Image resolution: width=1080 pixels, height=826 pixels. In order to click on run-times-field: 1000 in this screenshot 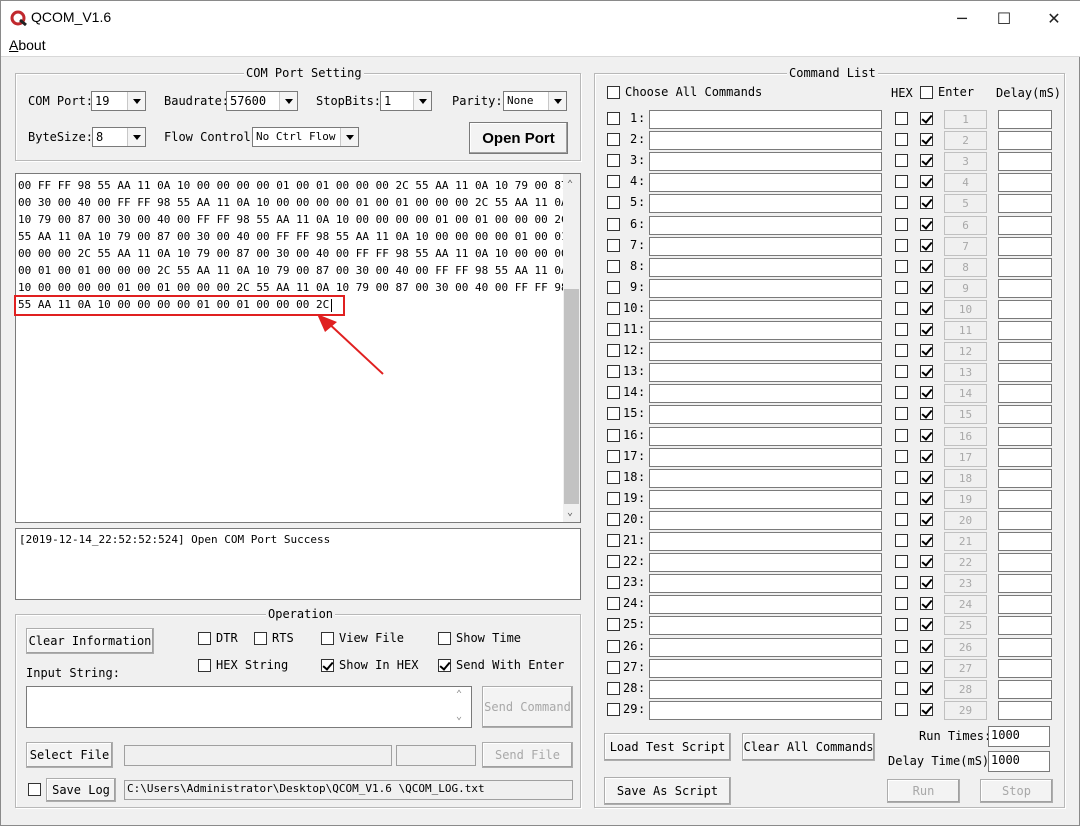, I will do `click(1019, 736)`.